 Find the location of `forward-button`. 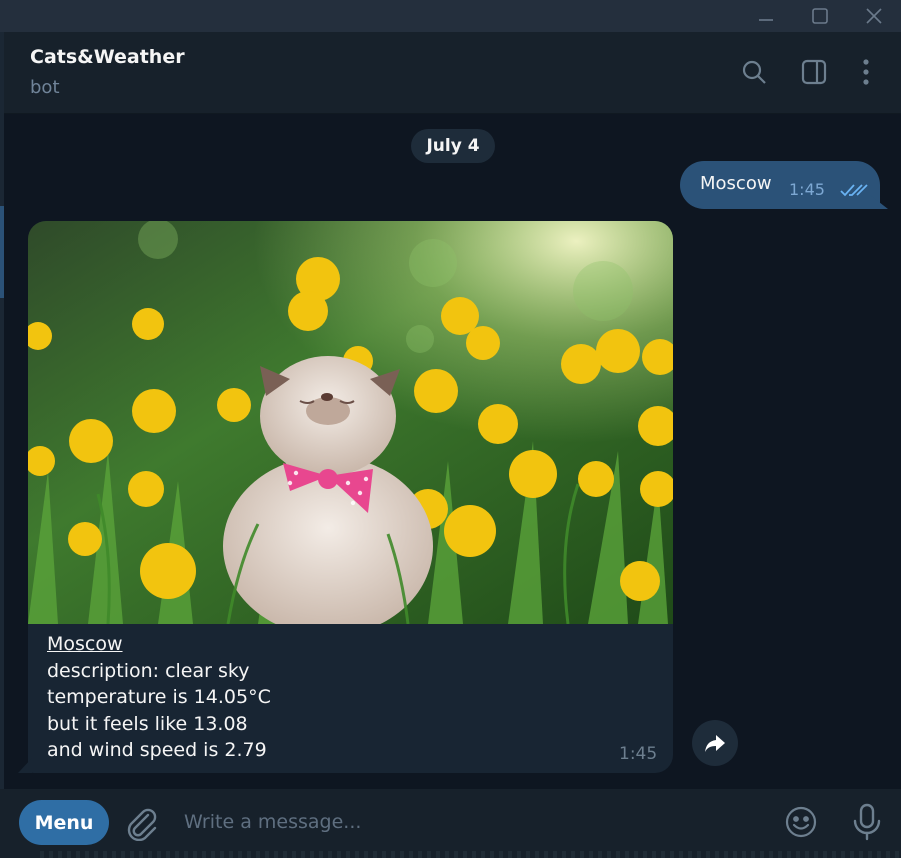

forward-button is located at coordinates (715, 743).